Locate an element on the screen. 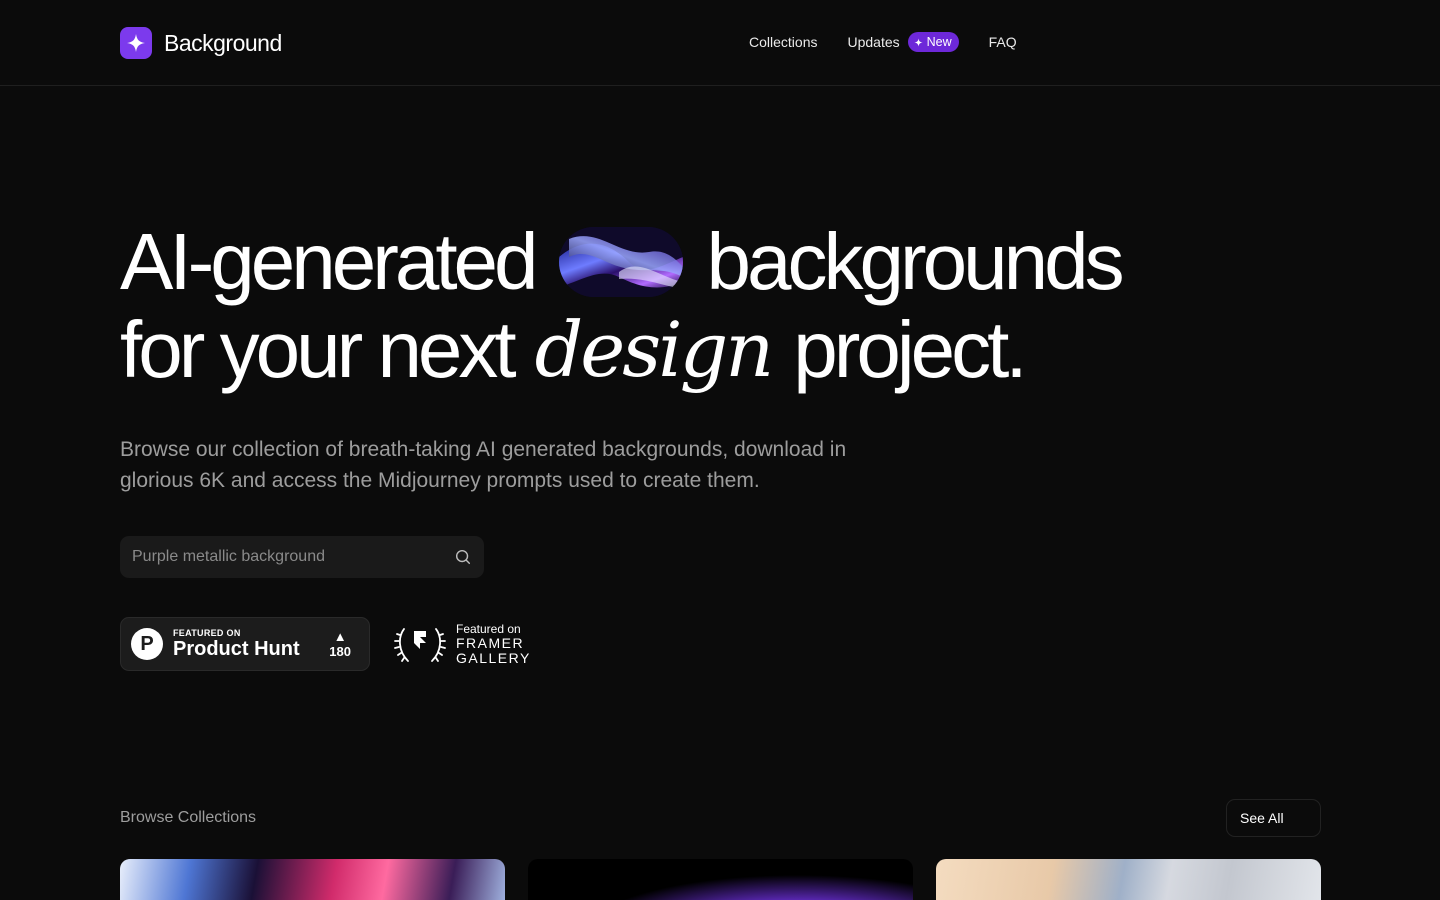  product-hunt-vote-count: 180 is located at coordinates (340, 651).